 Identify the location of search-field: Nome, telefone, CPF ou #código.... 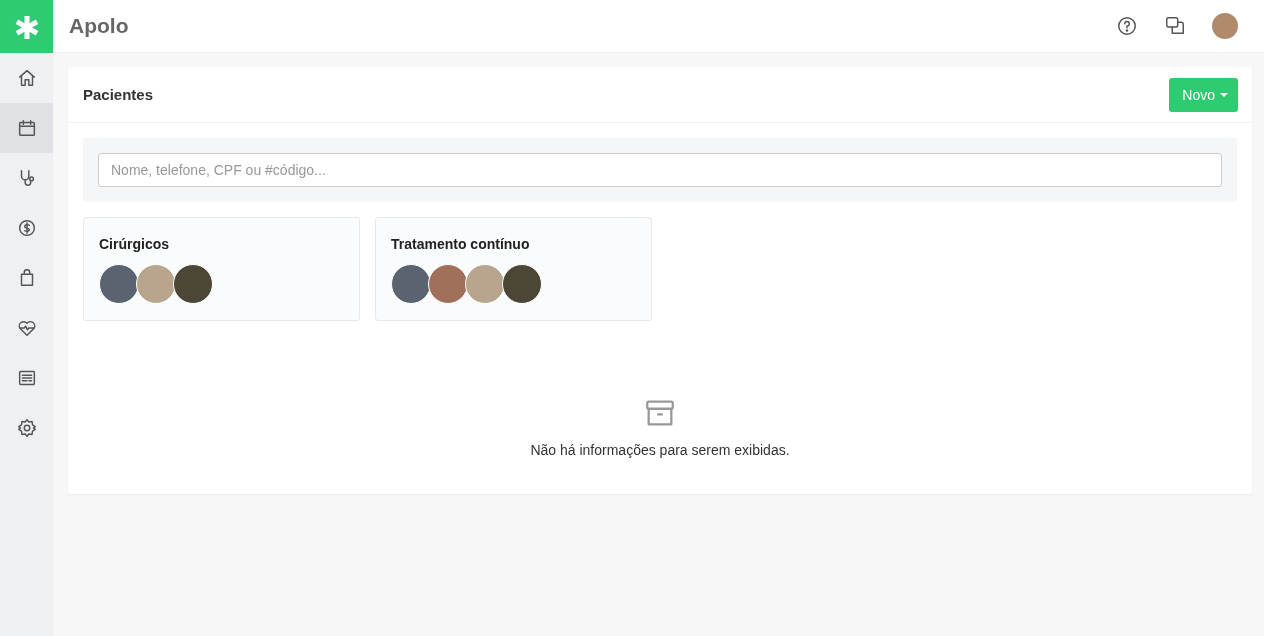
(660, 170).